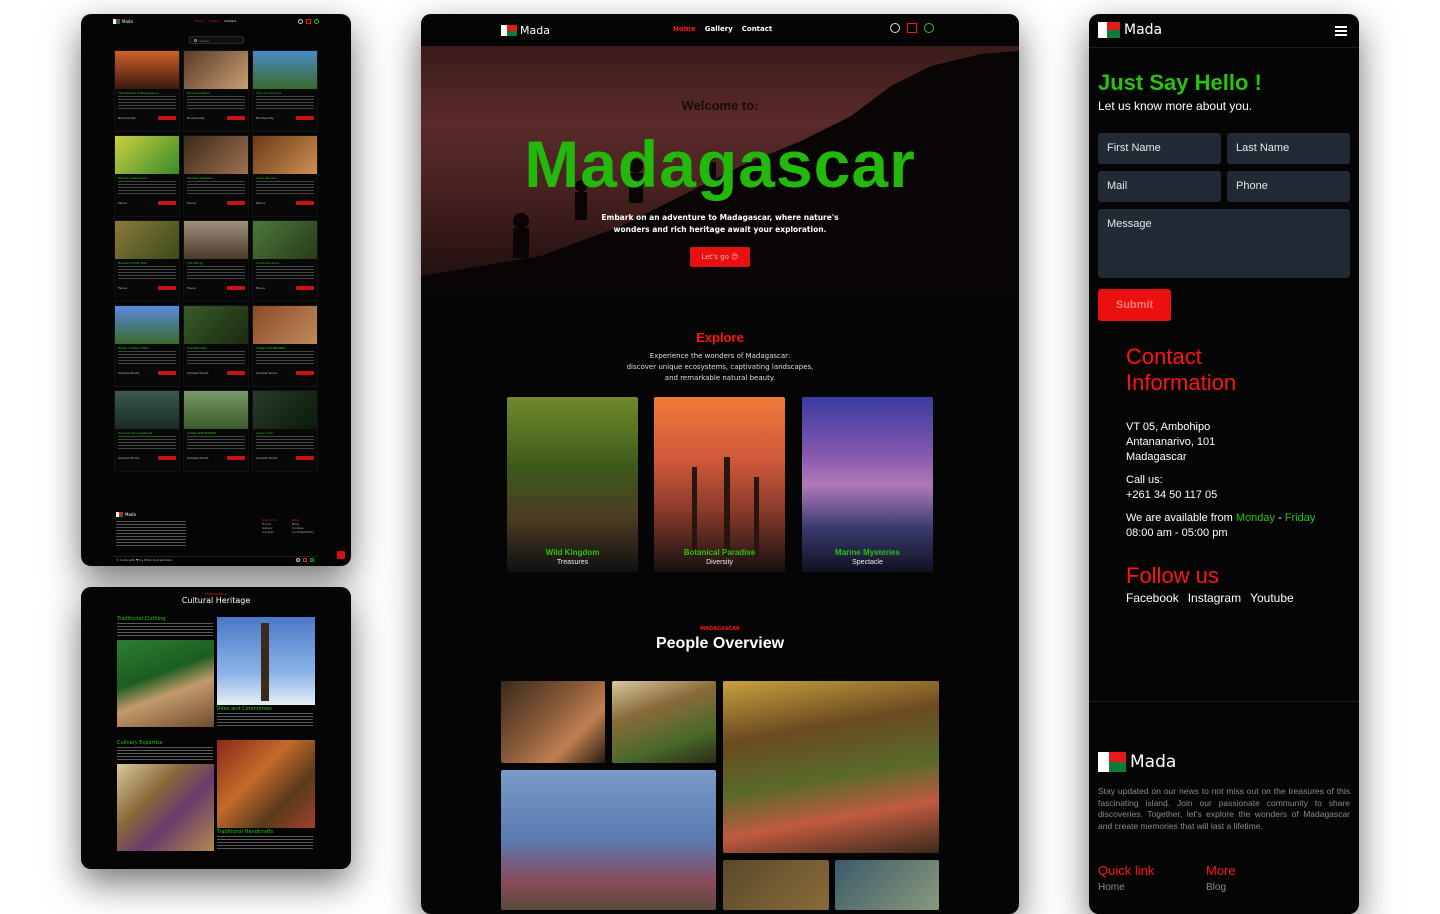 The image size is (1440, 914). Describe the element at coordinates (269, 532) in the screenshot. I see `footer-link-contact: Contact` at that location.